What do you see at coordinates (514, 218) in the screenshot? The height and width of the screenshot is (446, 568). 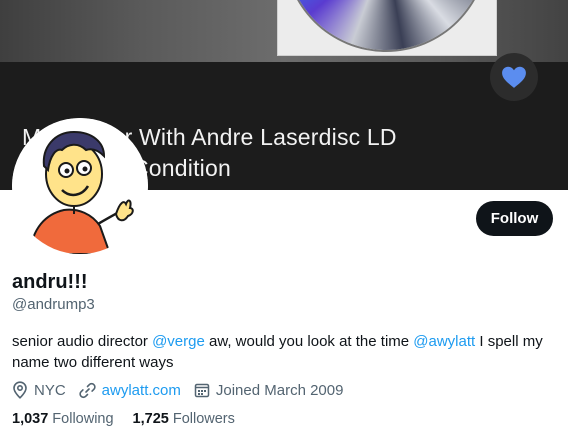 I see `follow-button: Follow` at bounding box center [514, 218].